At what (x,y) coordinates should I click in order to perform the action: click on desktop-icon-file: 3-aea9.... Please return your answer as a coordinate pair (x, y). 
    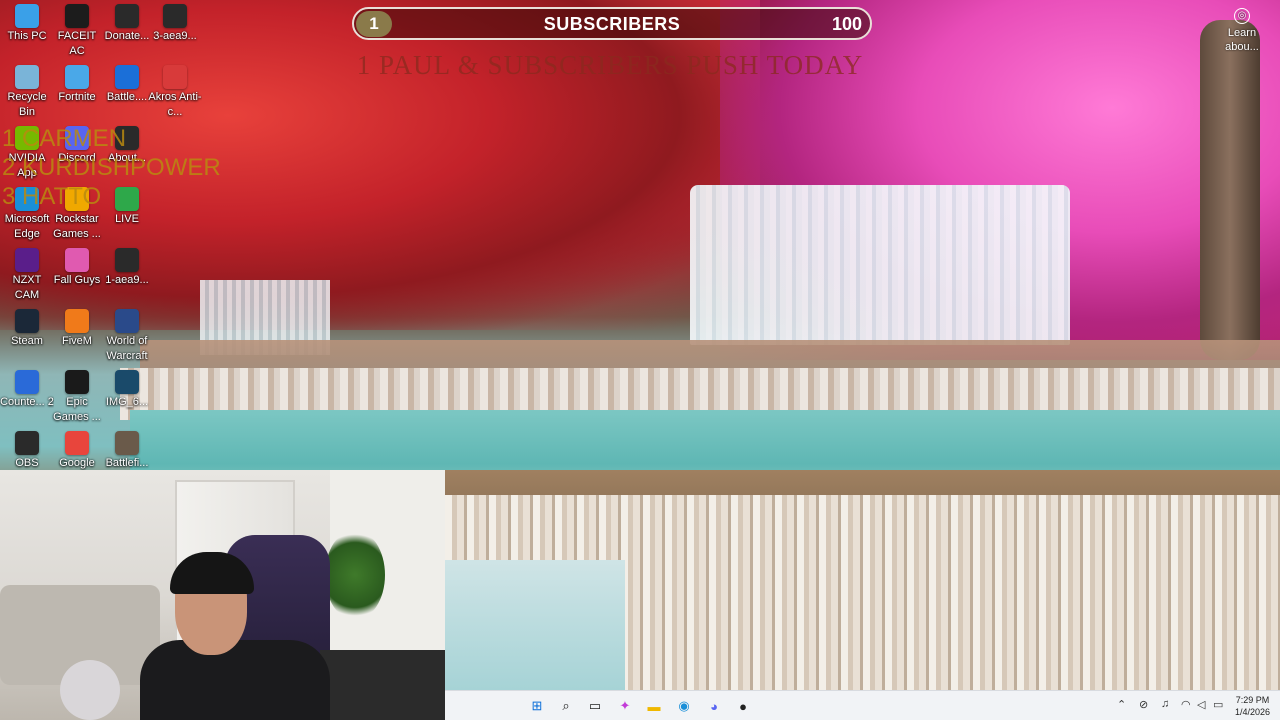
    Looking at the image, I should click on (175, 22).